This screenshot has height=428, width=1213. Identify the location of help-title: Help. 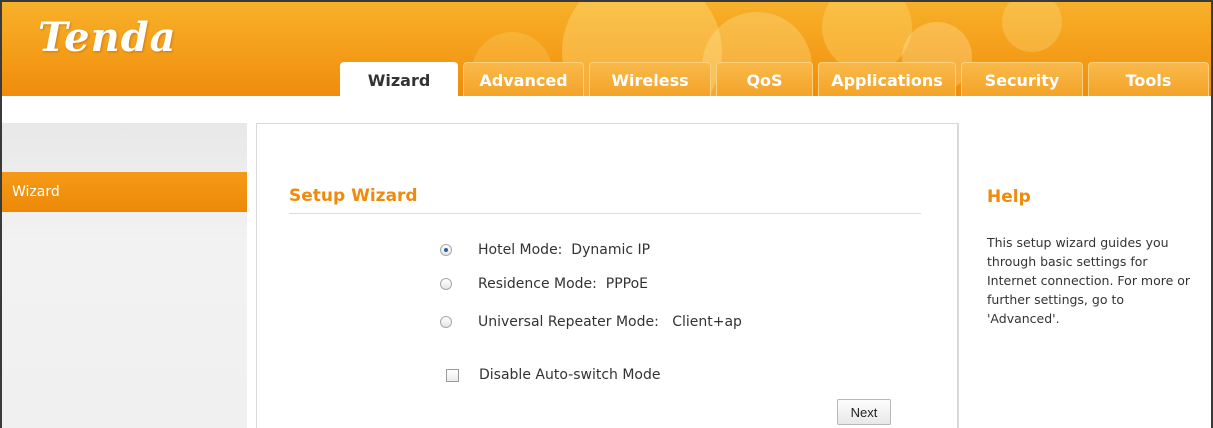
(1009, 197).